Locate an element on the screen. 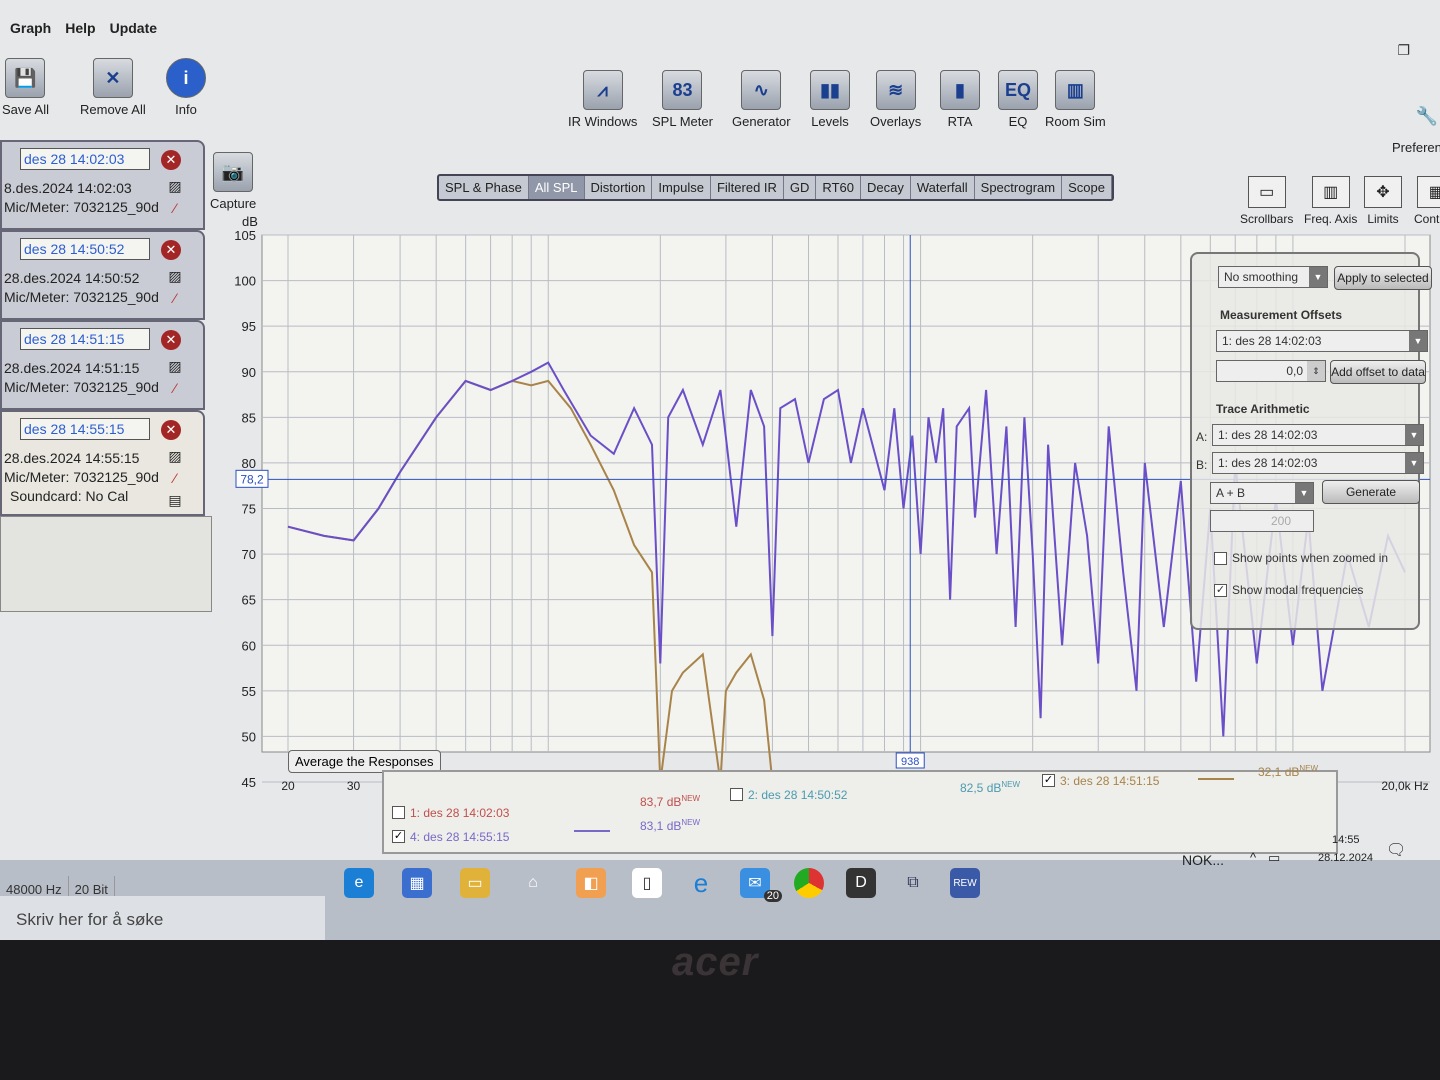  measurement-name-field: des 28 14:02:03 is located at coordinates (85, 159).